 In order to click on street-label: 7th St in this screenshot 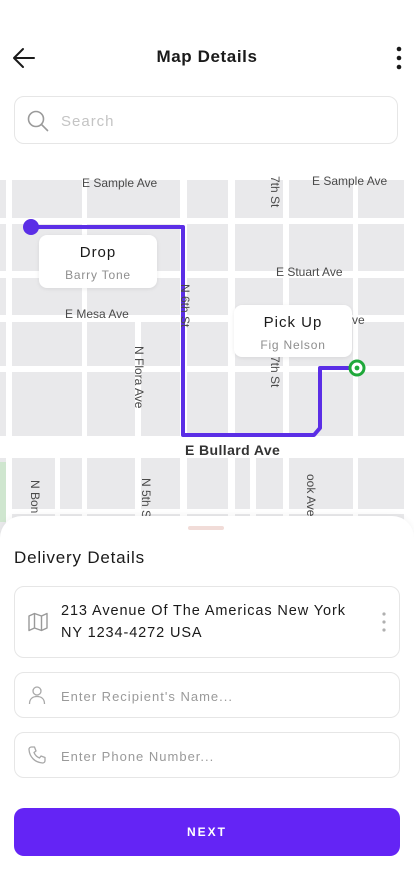, I will do `click(275, 192)`.